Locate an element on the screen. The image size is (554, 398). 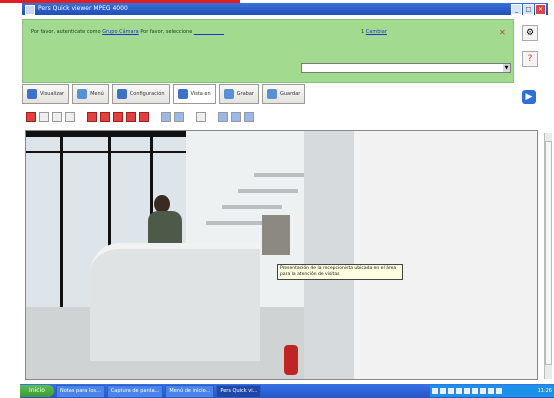
zoom-in-icon is located at coordinates (31, 117).